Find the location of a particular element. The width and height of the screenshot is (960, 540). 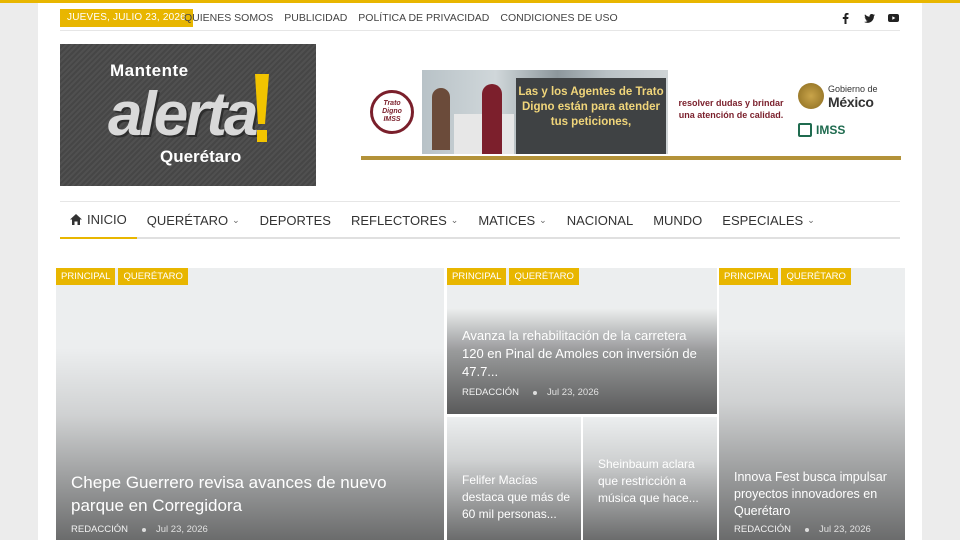

nav-item-inicio: INICIO is located at coordinates (98, 220).